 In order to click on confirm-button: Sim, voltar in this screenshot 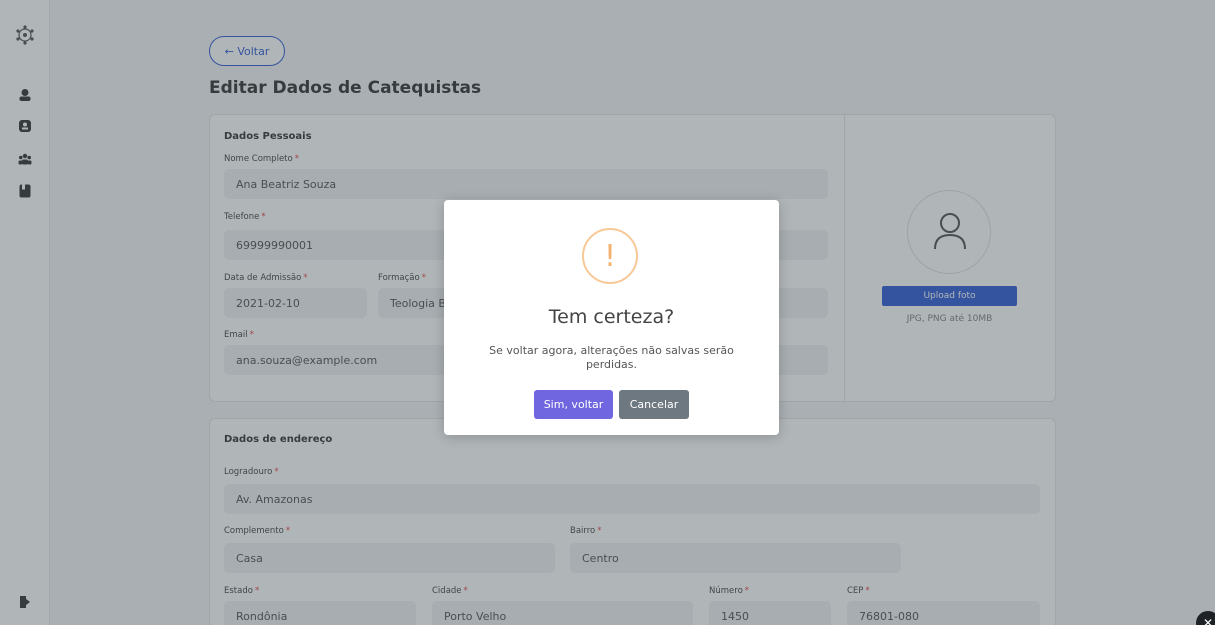, I will do `click(573, 404)`.